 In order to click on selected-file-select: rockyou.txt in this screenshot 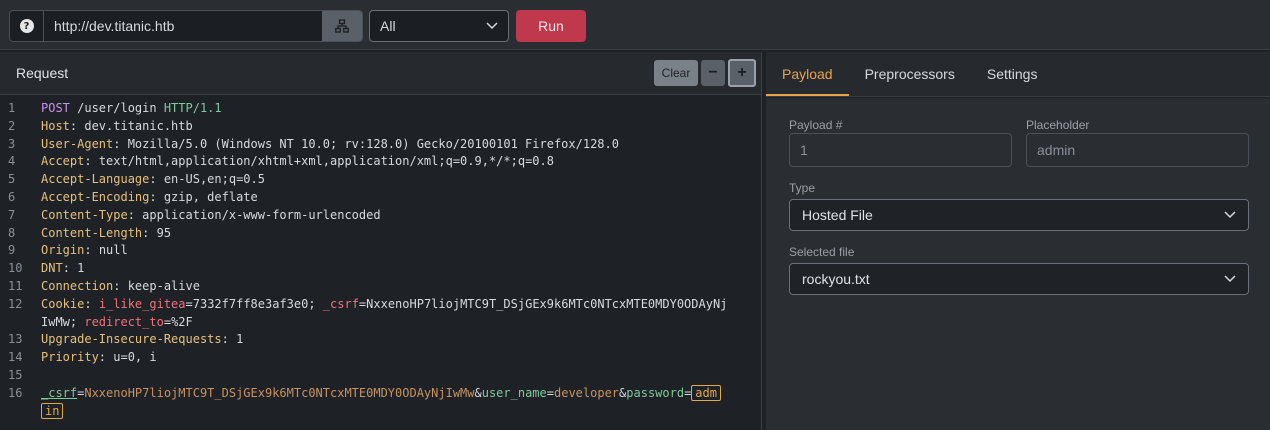, I will do `click(1019, 279)`.